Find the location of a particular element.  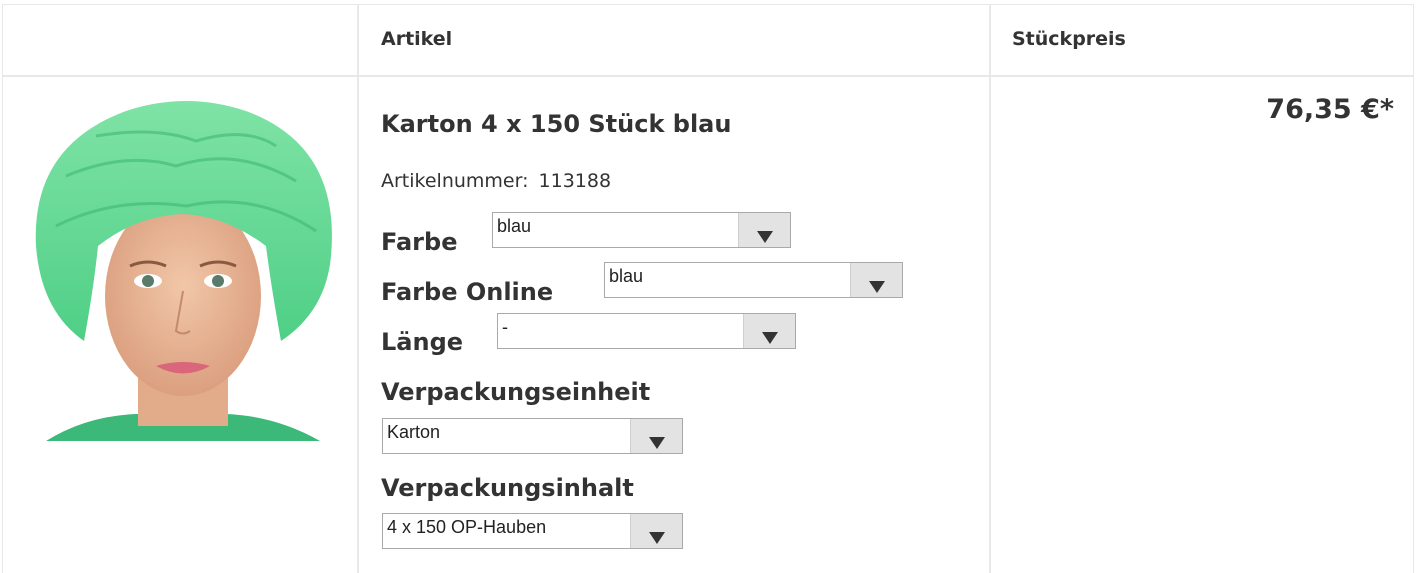

product-image is located at coordinates (183, 268).